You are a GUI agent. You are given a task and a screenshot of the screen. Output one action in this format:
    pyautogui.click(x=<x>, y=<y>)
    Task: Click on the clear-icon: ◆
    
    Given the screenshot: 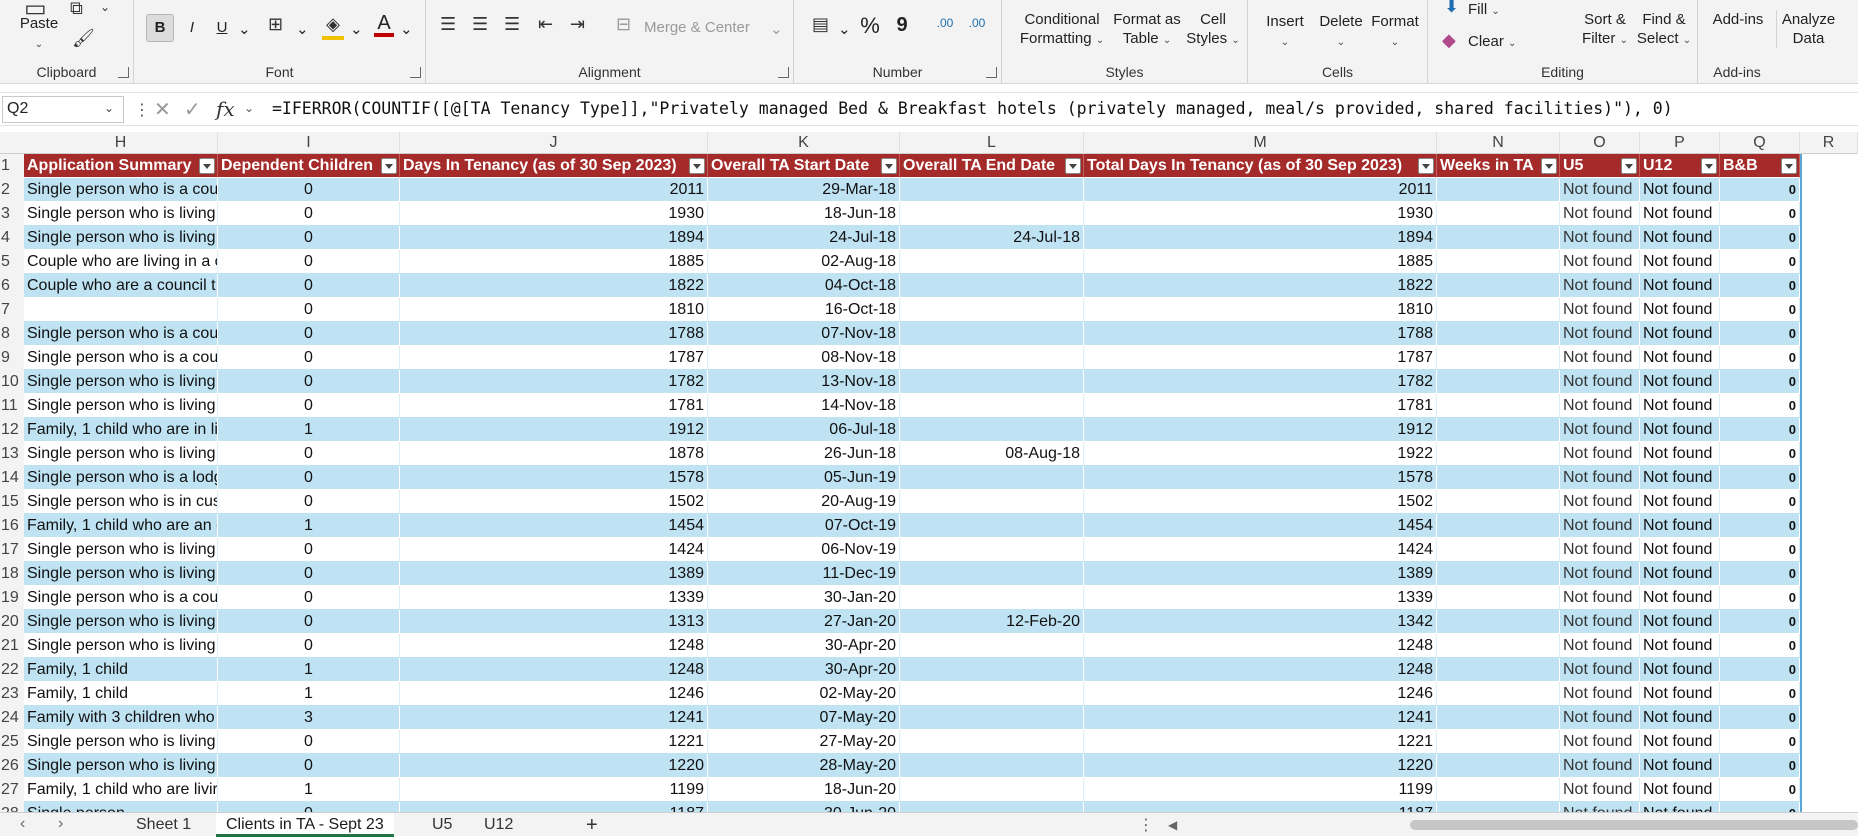 What is the action you would take?
    pyautogui.click(x=1449, y=40)
    